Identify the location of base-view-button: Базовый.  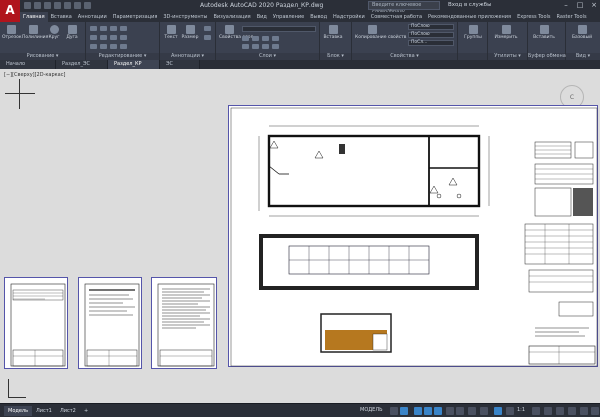
(582, 32).